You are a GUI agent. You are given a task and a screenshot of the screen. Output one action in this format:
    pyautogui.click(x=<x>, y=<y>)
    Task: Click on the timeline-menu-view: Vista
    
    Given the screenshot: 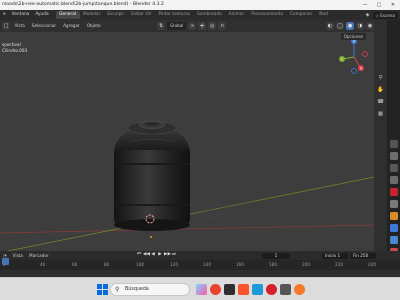 What is the action you would take?
    pyautogui.click(x=18, y=255)
    